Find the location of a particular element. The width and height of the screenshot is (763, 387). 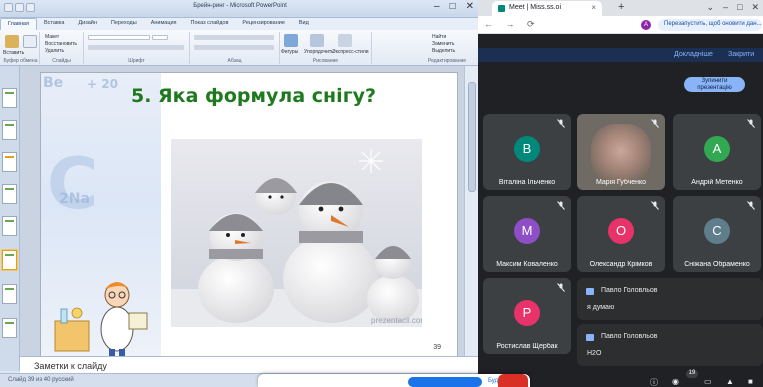

participant-tile: В Віталіна Ільченко is located at coordinates (527, 152).